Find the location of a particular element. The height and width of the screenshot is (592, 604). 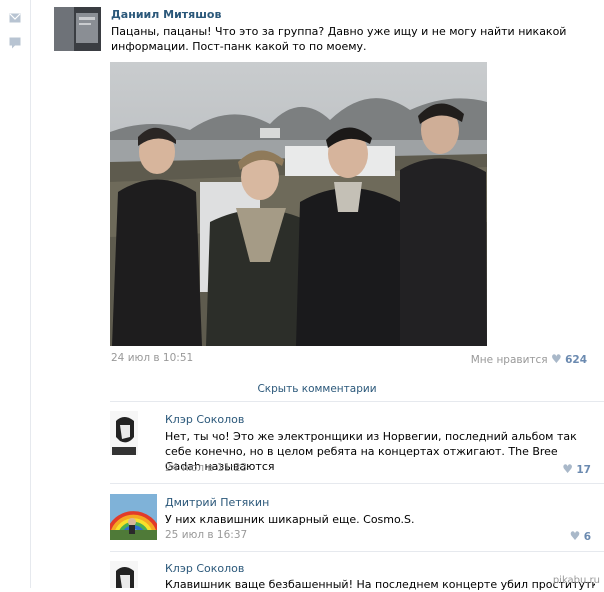

comment-like-button: ♥ 17 is located at coordinates (576, 469).